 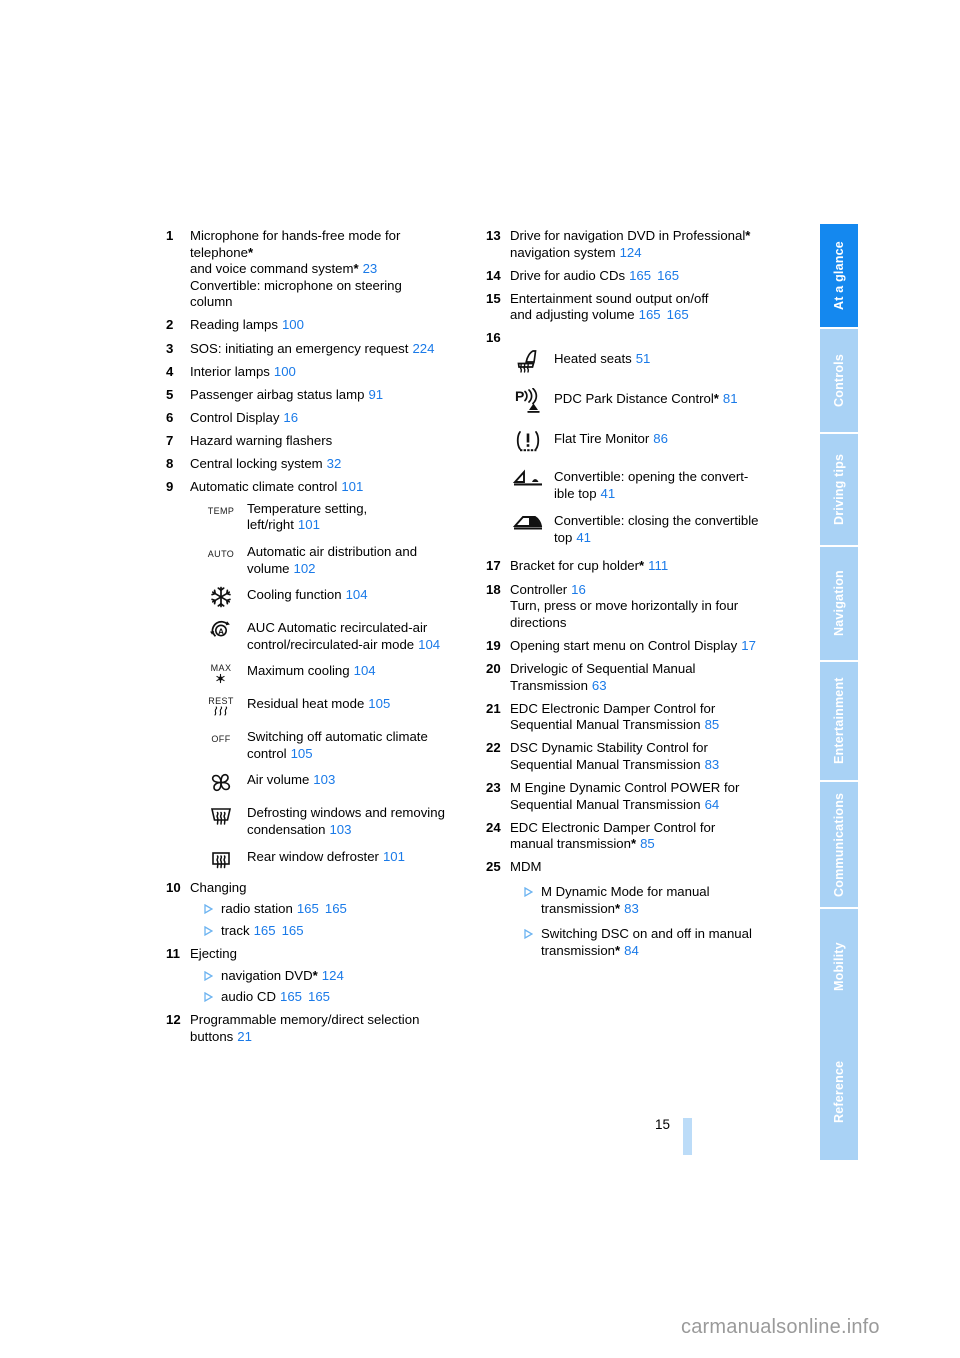 I want to click on item-text-line2: Turn, press or move horizontally in four, so click(x=624, y=606).